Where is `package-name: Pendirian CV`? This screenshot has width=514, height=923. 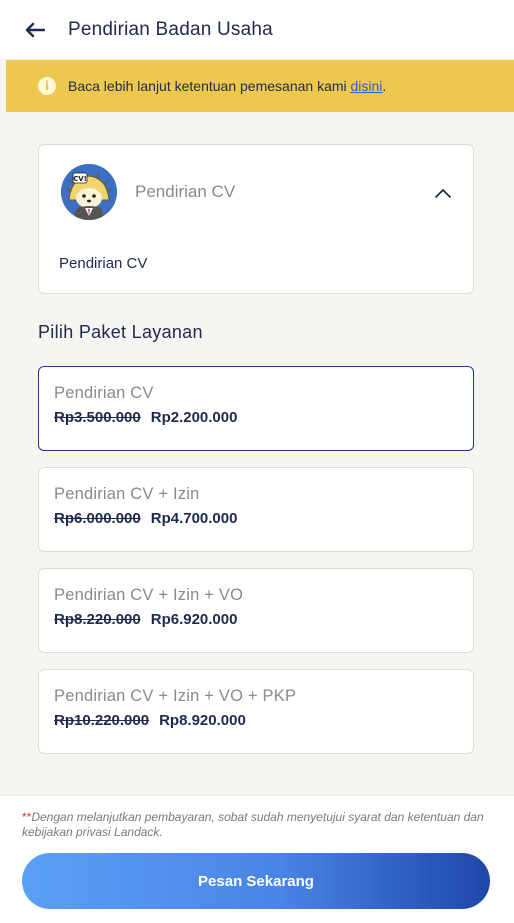 package-name: Pendirian CV is located at coordinates (104, 393).